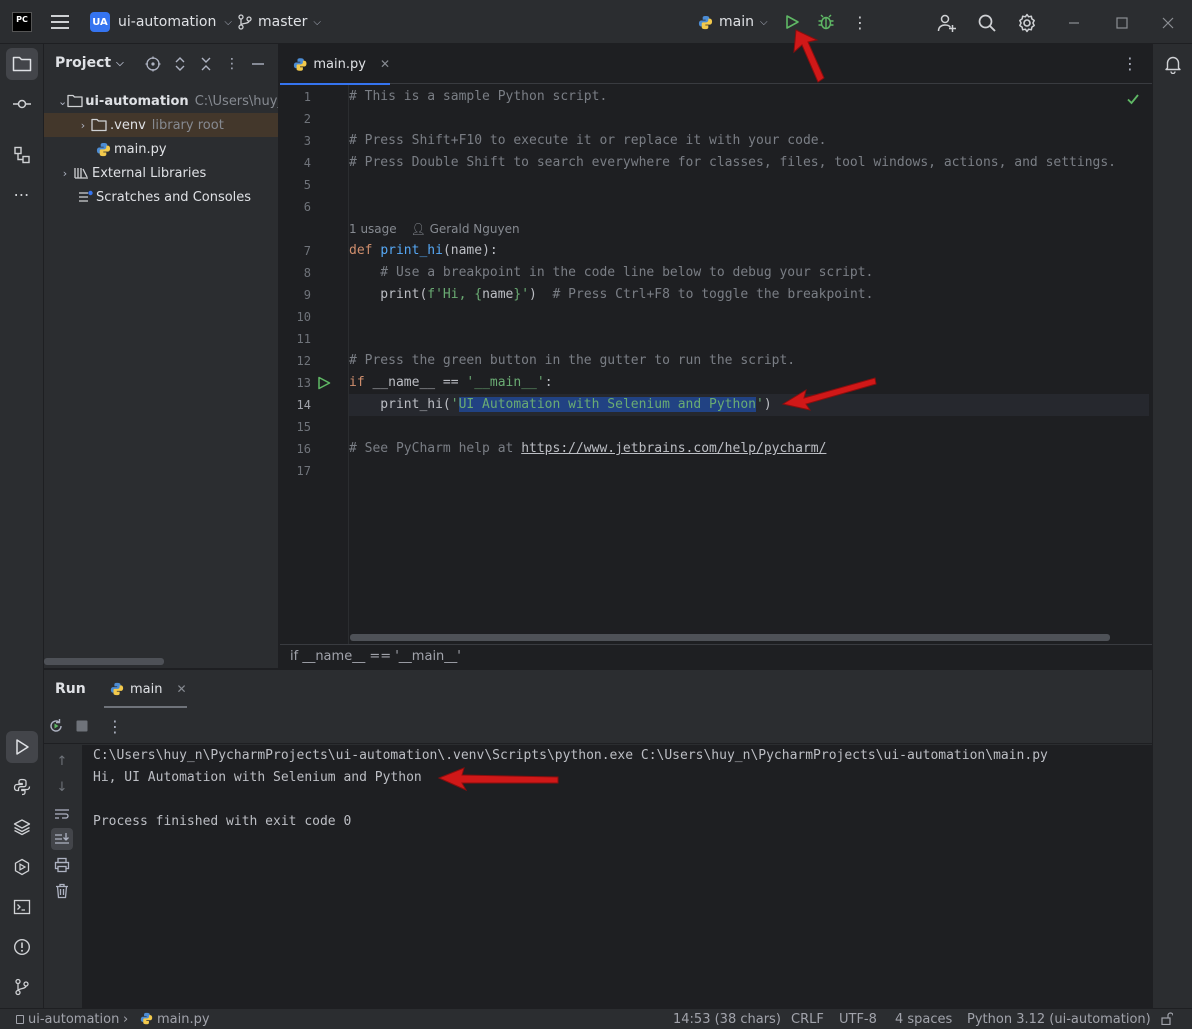  I want to click on indent-setting: 4 spaces, so click(923, 1019).